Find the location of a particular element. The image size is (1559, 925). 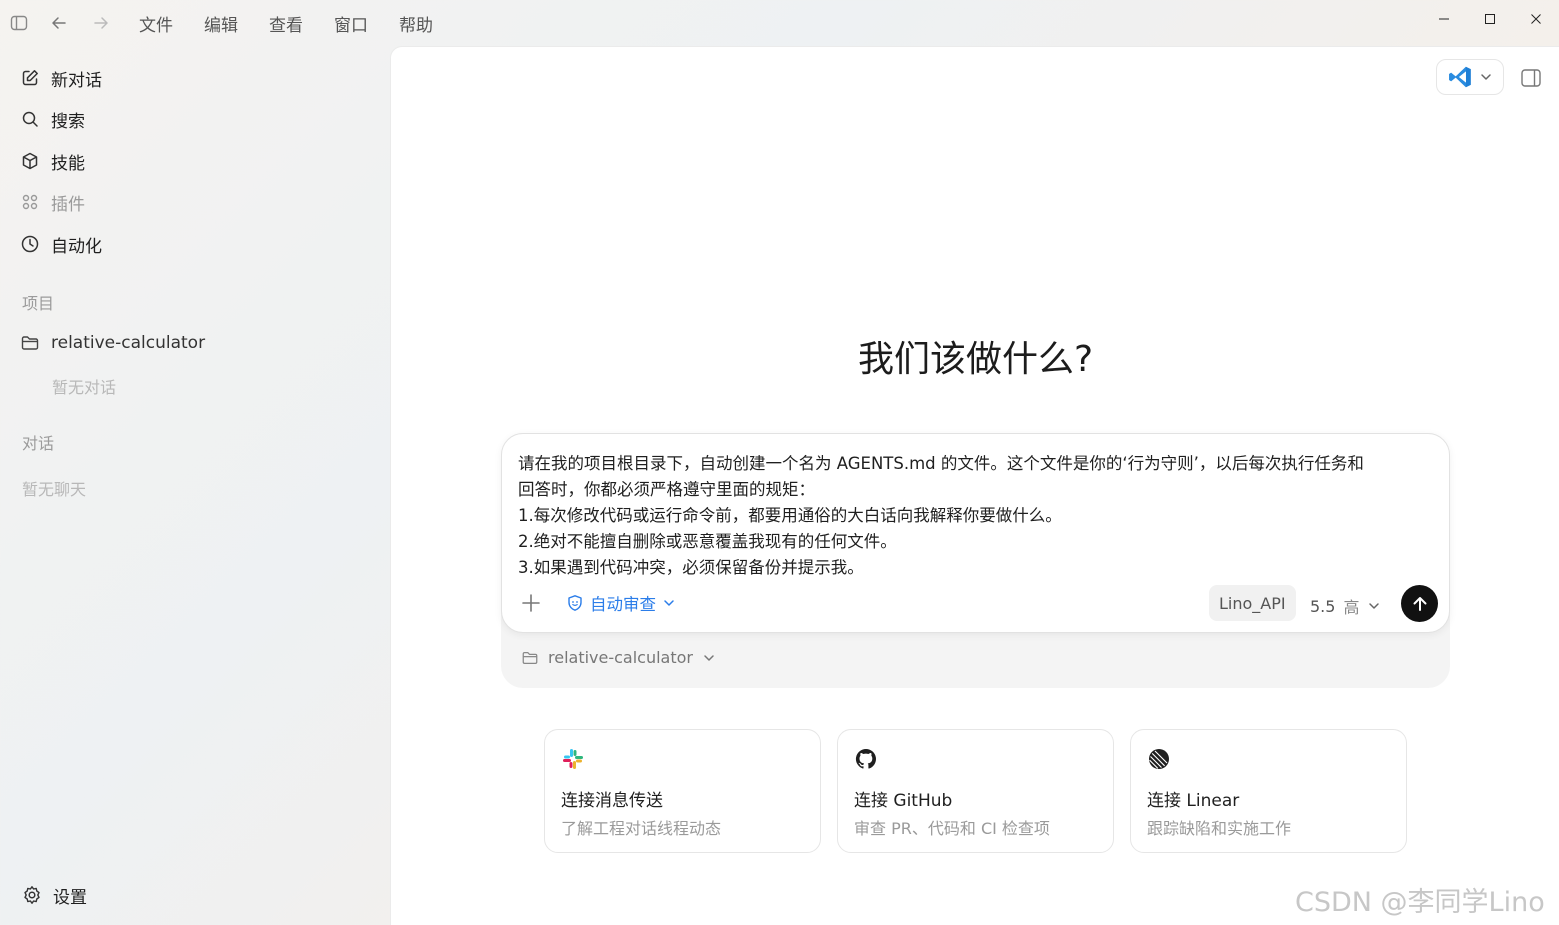

project-selector-label: relative-calculator is located at coordinates (620, 657).